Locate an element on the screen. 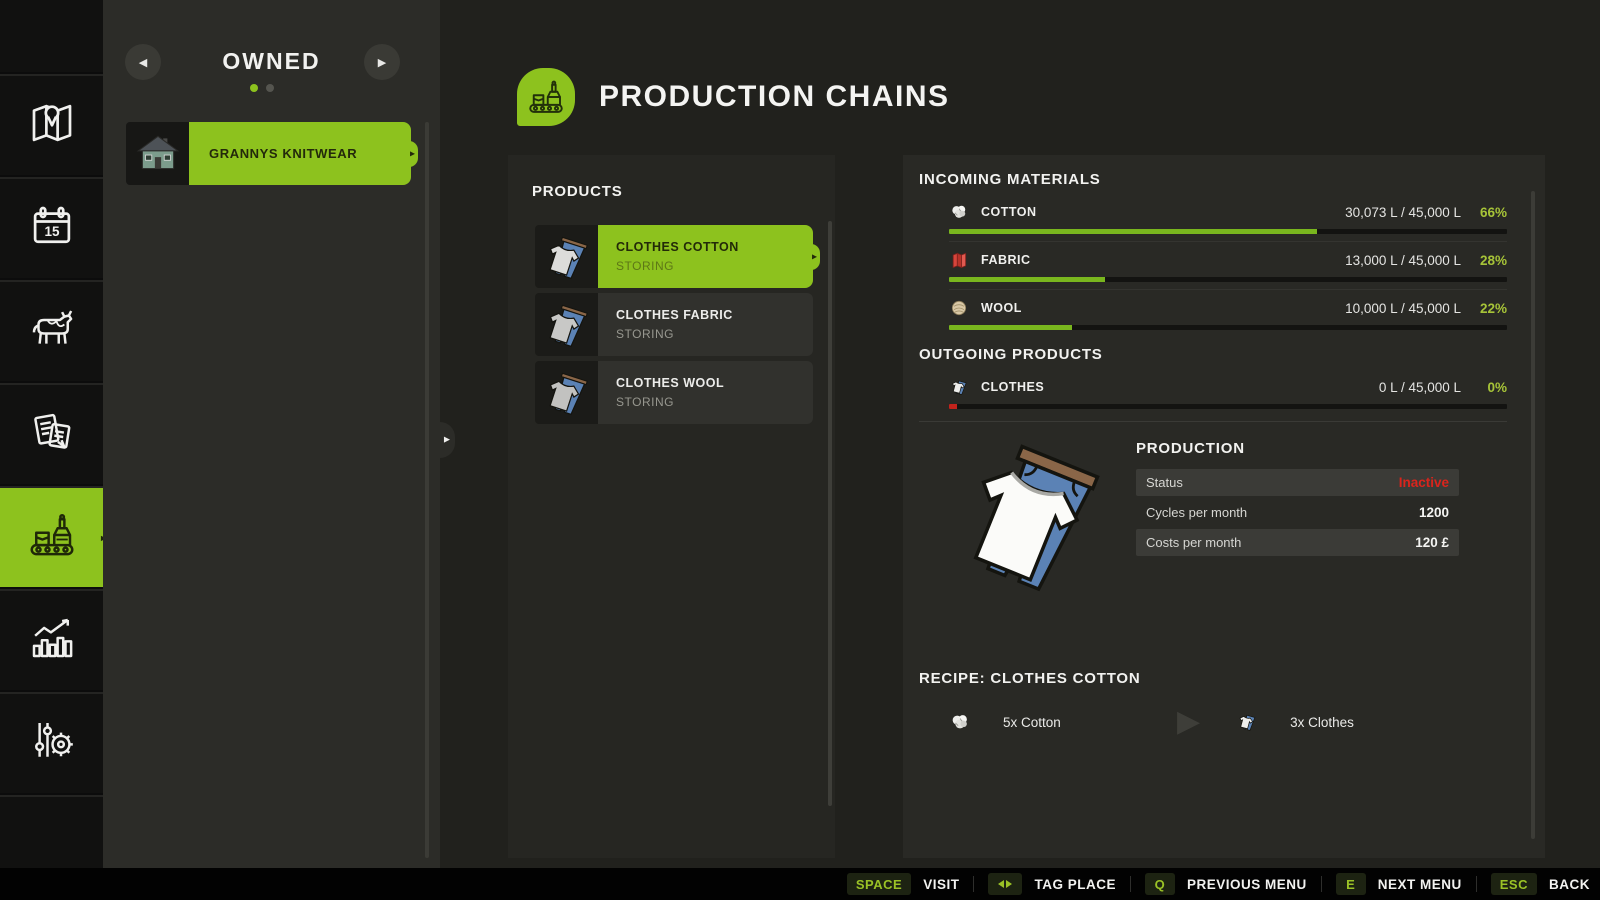 The width and height of the screenshot is (1600, 900). product-row-clothes: CLOTHES 0 L / 45,000 L 0% is located at coordinates (1228, 392).